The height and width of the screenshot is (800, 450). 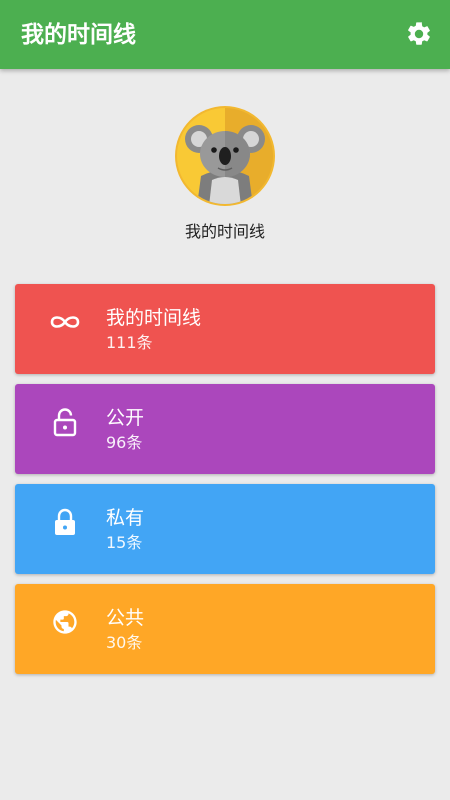 I want to click on card-count: 30条, so click(x=124, y=642).